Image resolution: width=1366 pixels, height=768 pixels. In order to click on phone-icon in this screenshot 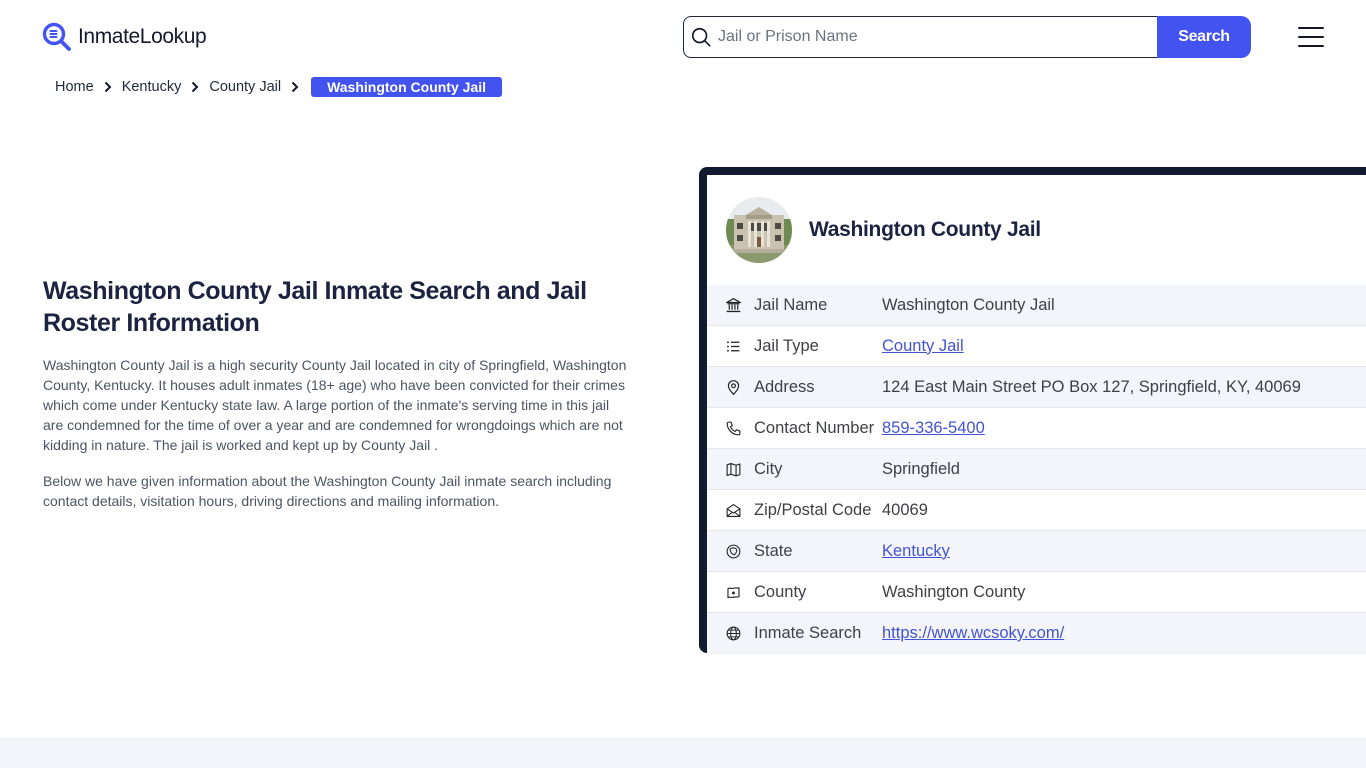, I will do `click(733, 428)`.